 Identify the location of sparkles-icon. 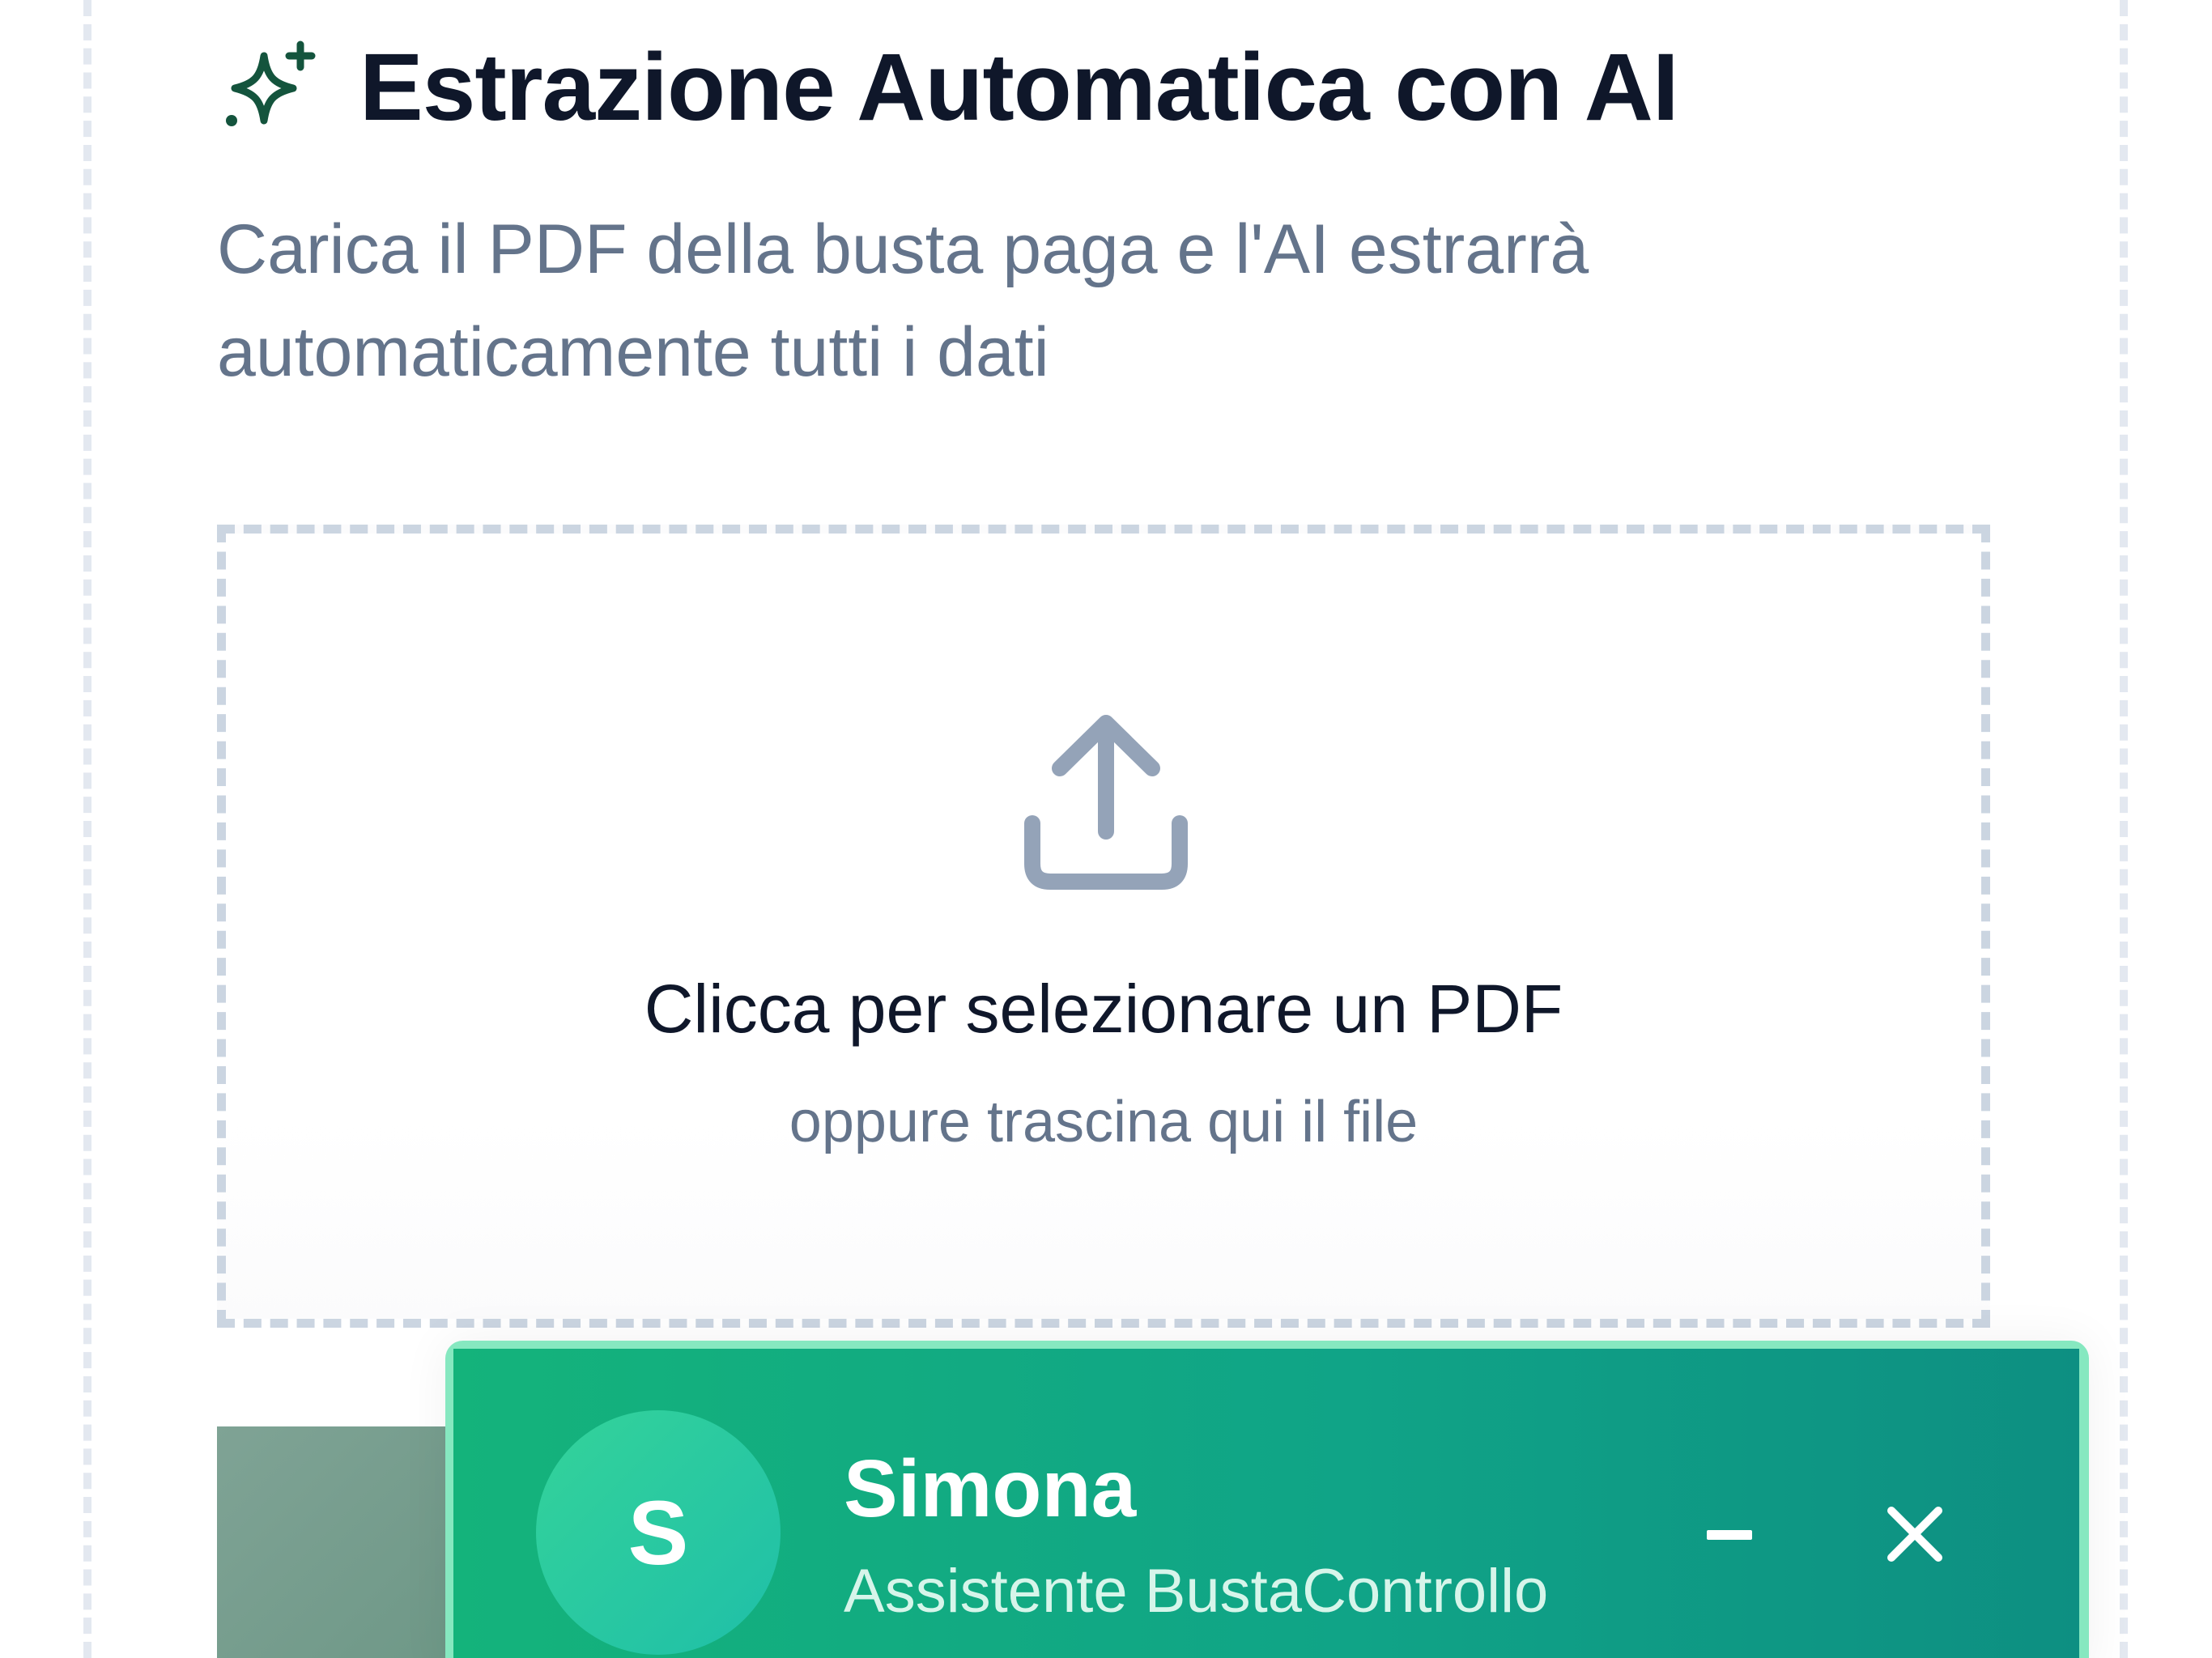
(271, 83).